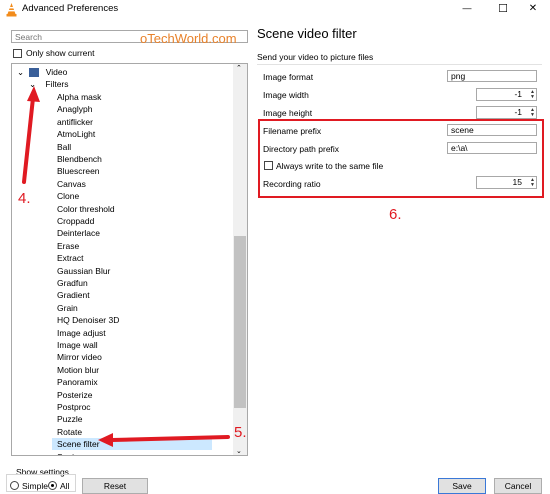  Describe the element at coordinates (164, 440) in the screenshot. I see `arrow-left-icon` at that location.